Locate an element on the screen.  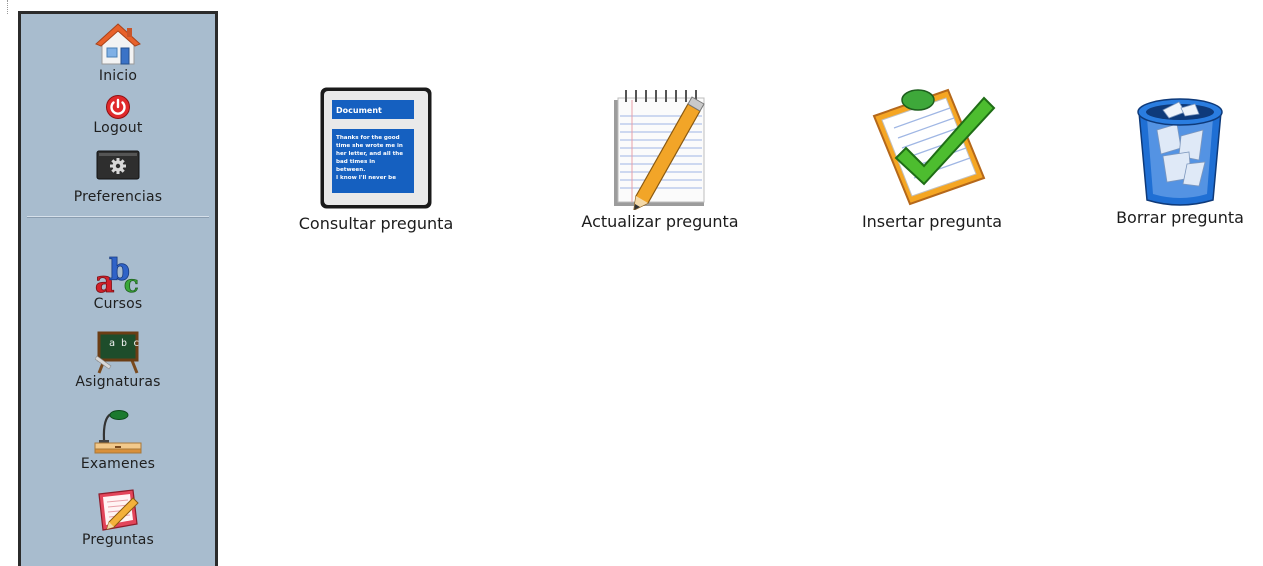
sidebar-item-preguntas: Preguntas is located at coordinates (118, 518).